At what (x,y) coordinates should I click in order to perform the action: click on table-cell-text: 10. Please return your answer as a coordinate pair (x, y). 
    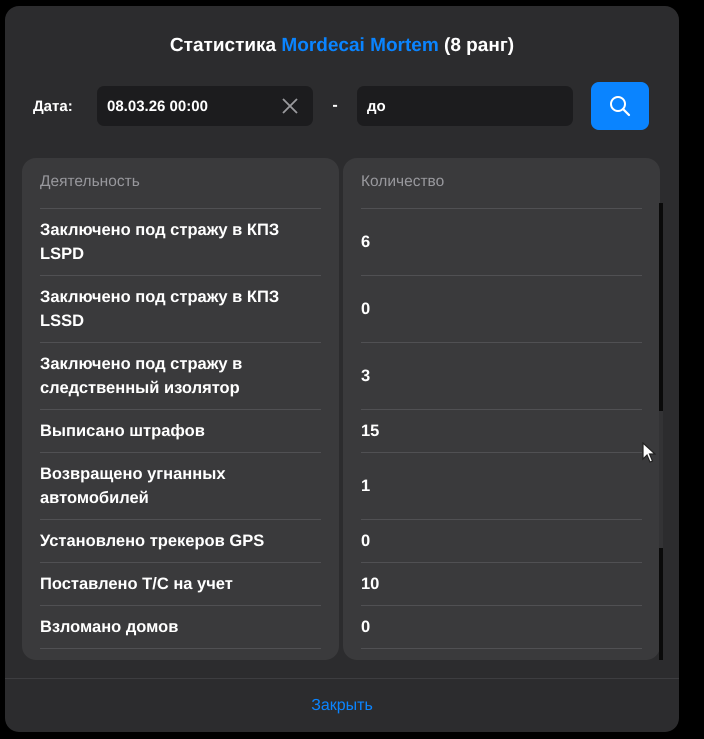
    Looking at the image, I should click on (370, 584).